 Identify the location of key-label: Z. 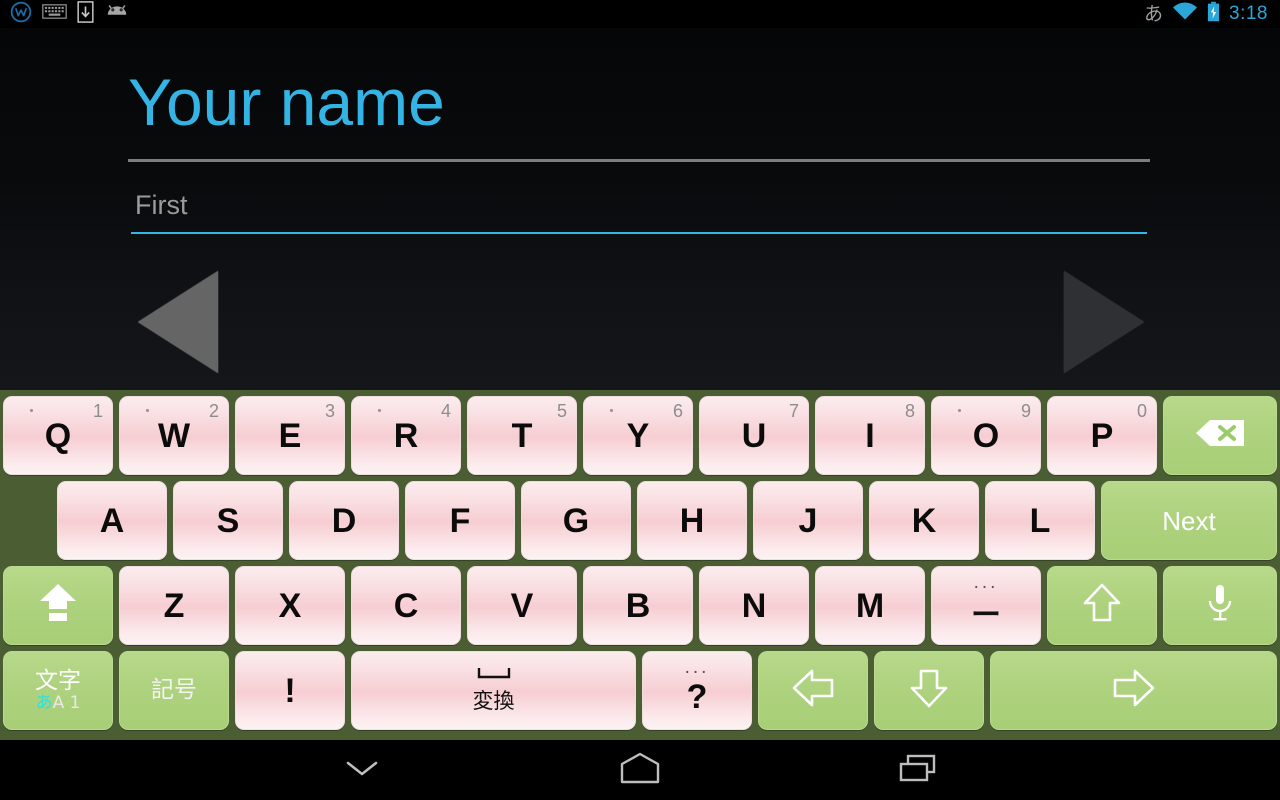
(174, 605).